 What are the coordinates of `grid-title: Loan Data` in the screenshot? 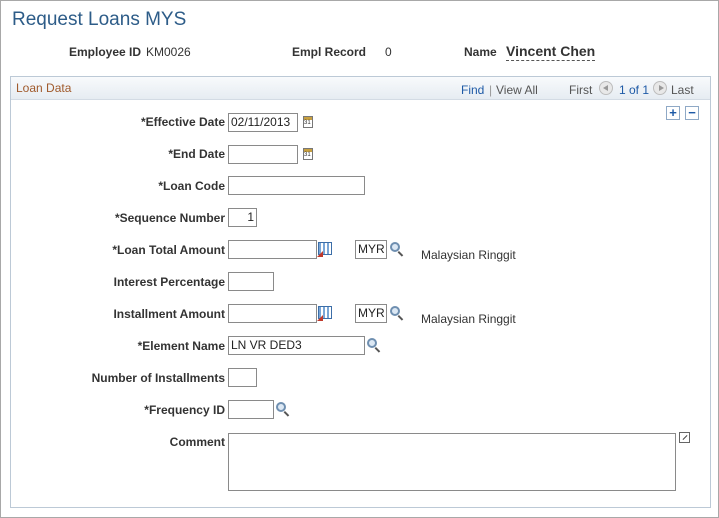 It's located at (44, 88).